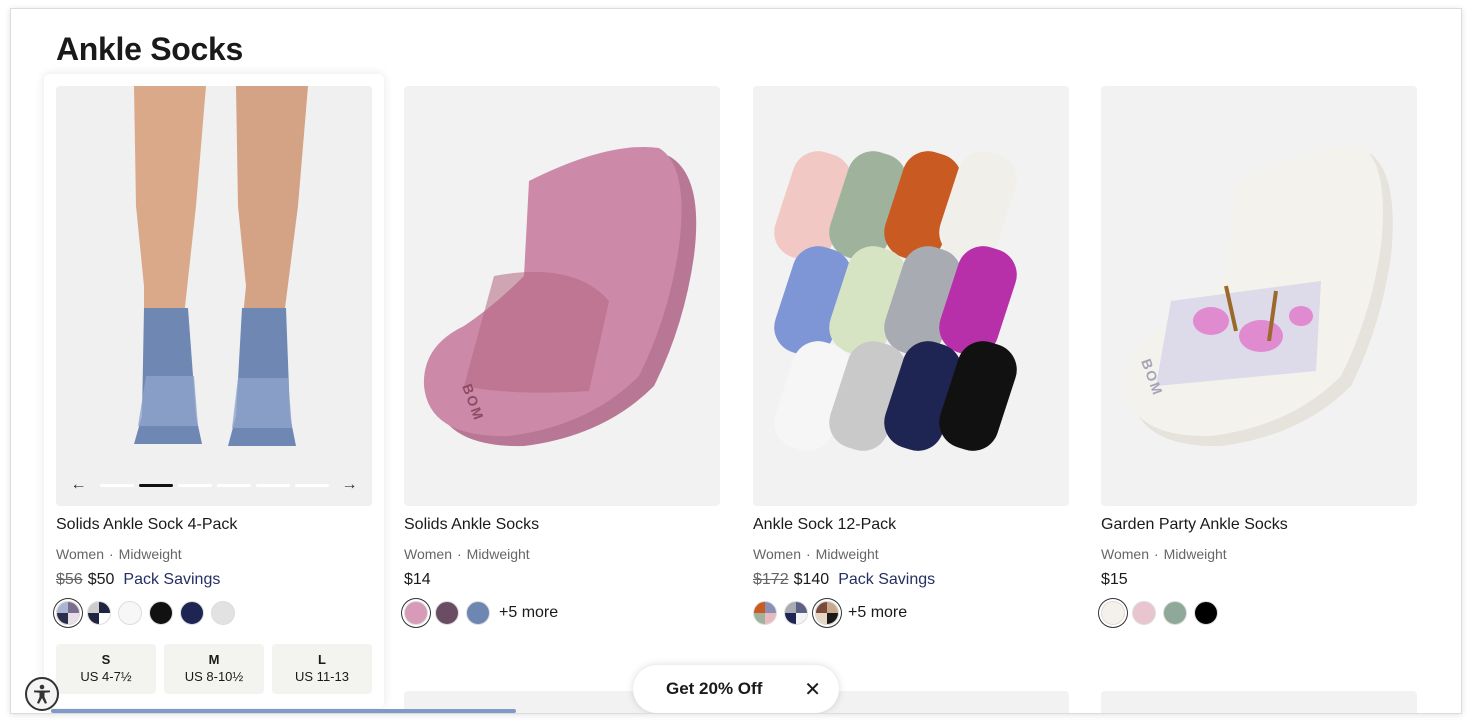 This screenshot has height=724, width=1470. I want to click on pink-sock-illustration: BOM, so click(560, 296).